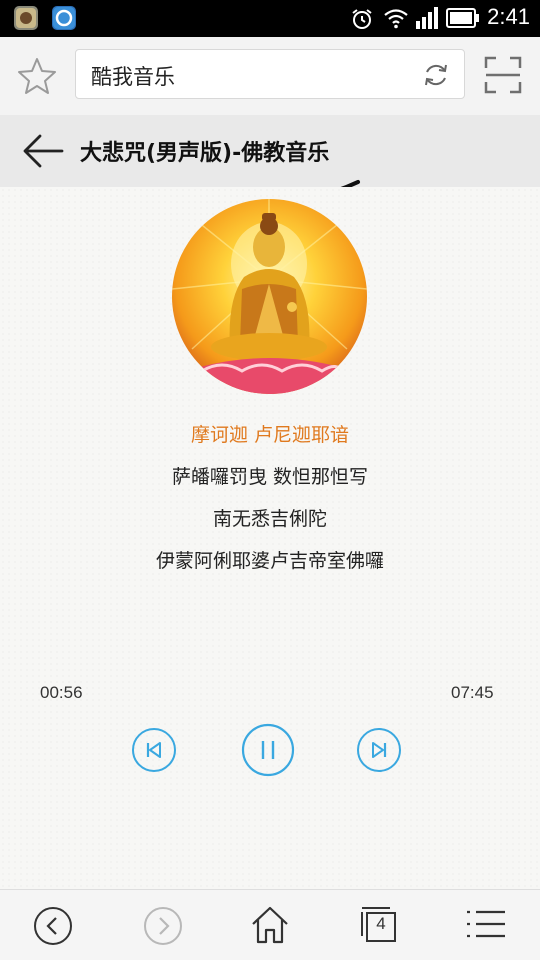 The height and width of the screenshot is (960, 540). I want to click on menu-icon, so click(486, 924).